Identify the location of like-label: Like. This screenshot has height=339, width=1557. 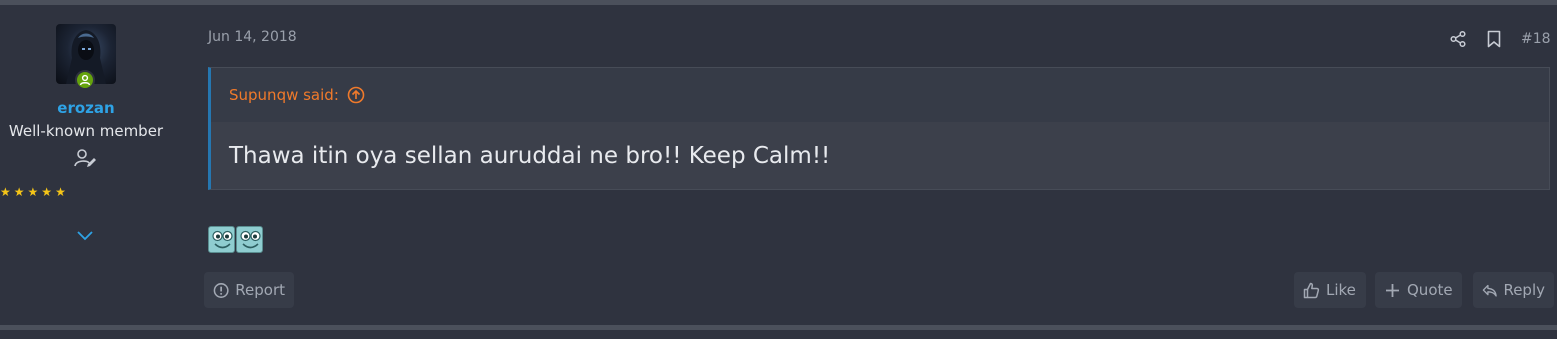
(1341, 290).